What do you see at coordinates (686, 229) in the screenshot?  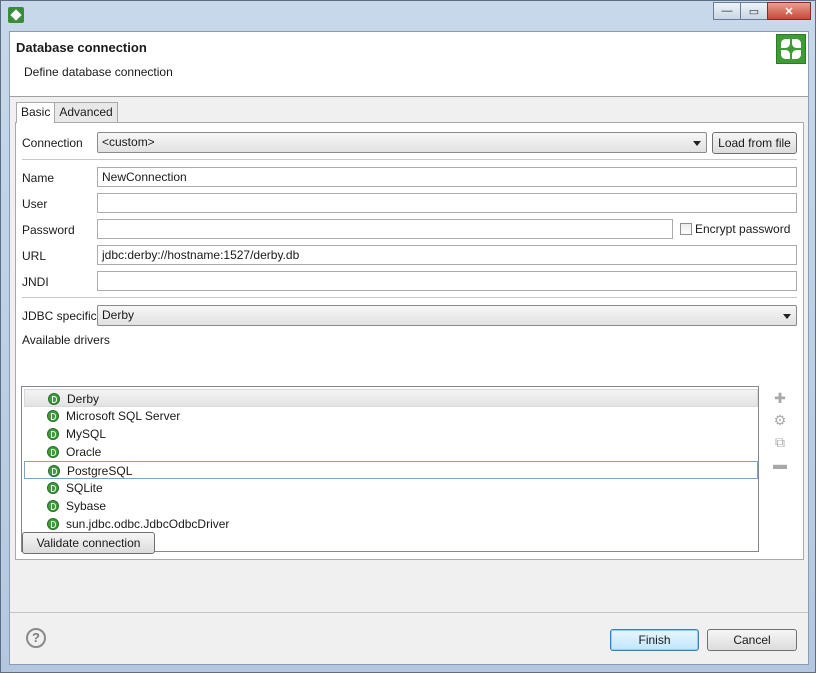 I see `encrypt-password-checkbox` at bounding box center [686, 229].